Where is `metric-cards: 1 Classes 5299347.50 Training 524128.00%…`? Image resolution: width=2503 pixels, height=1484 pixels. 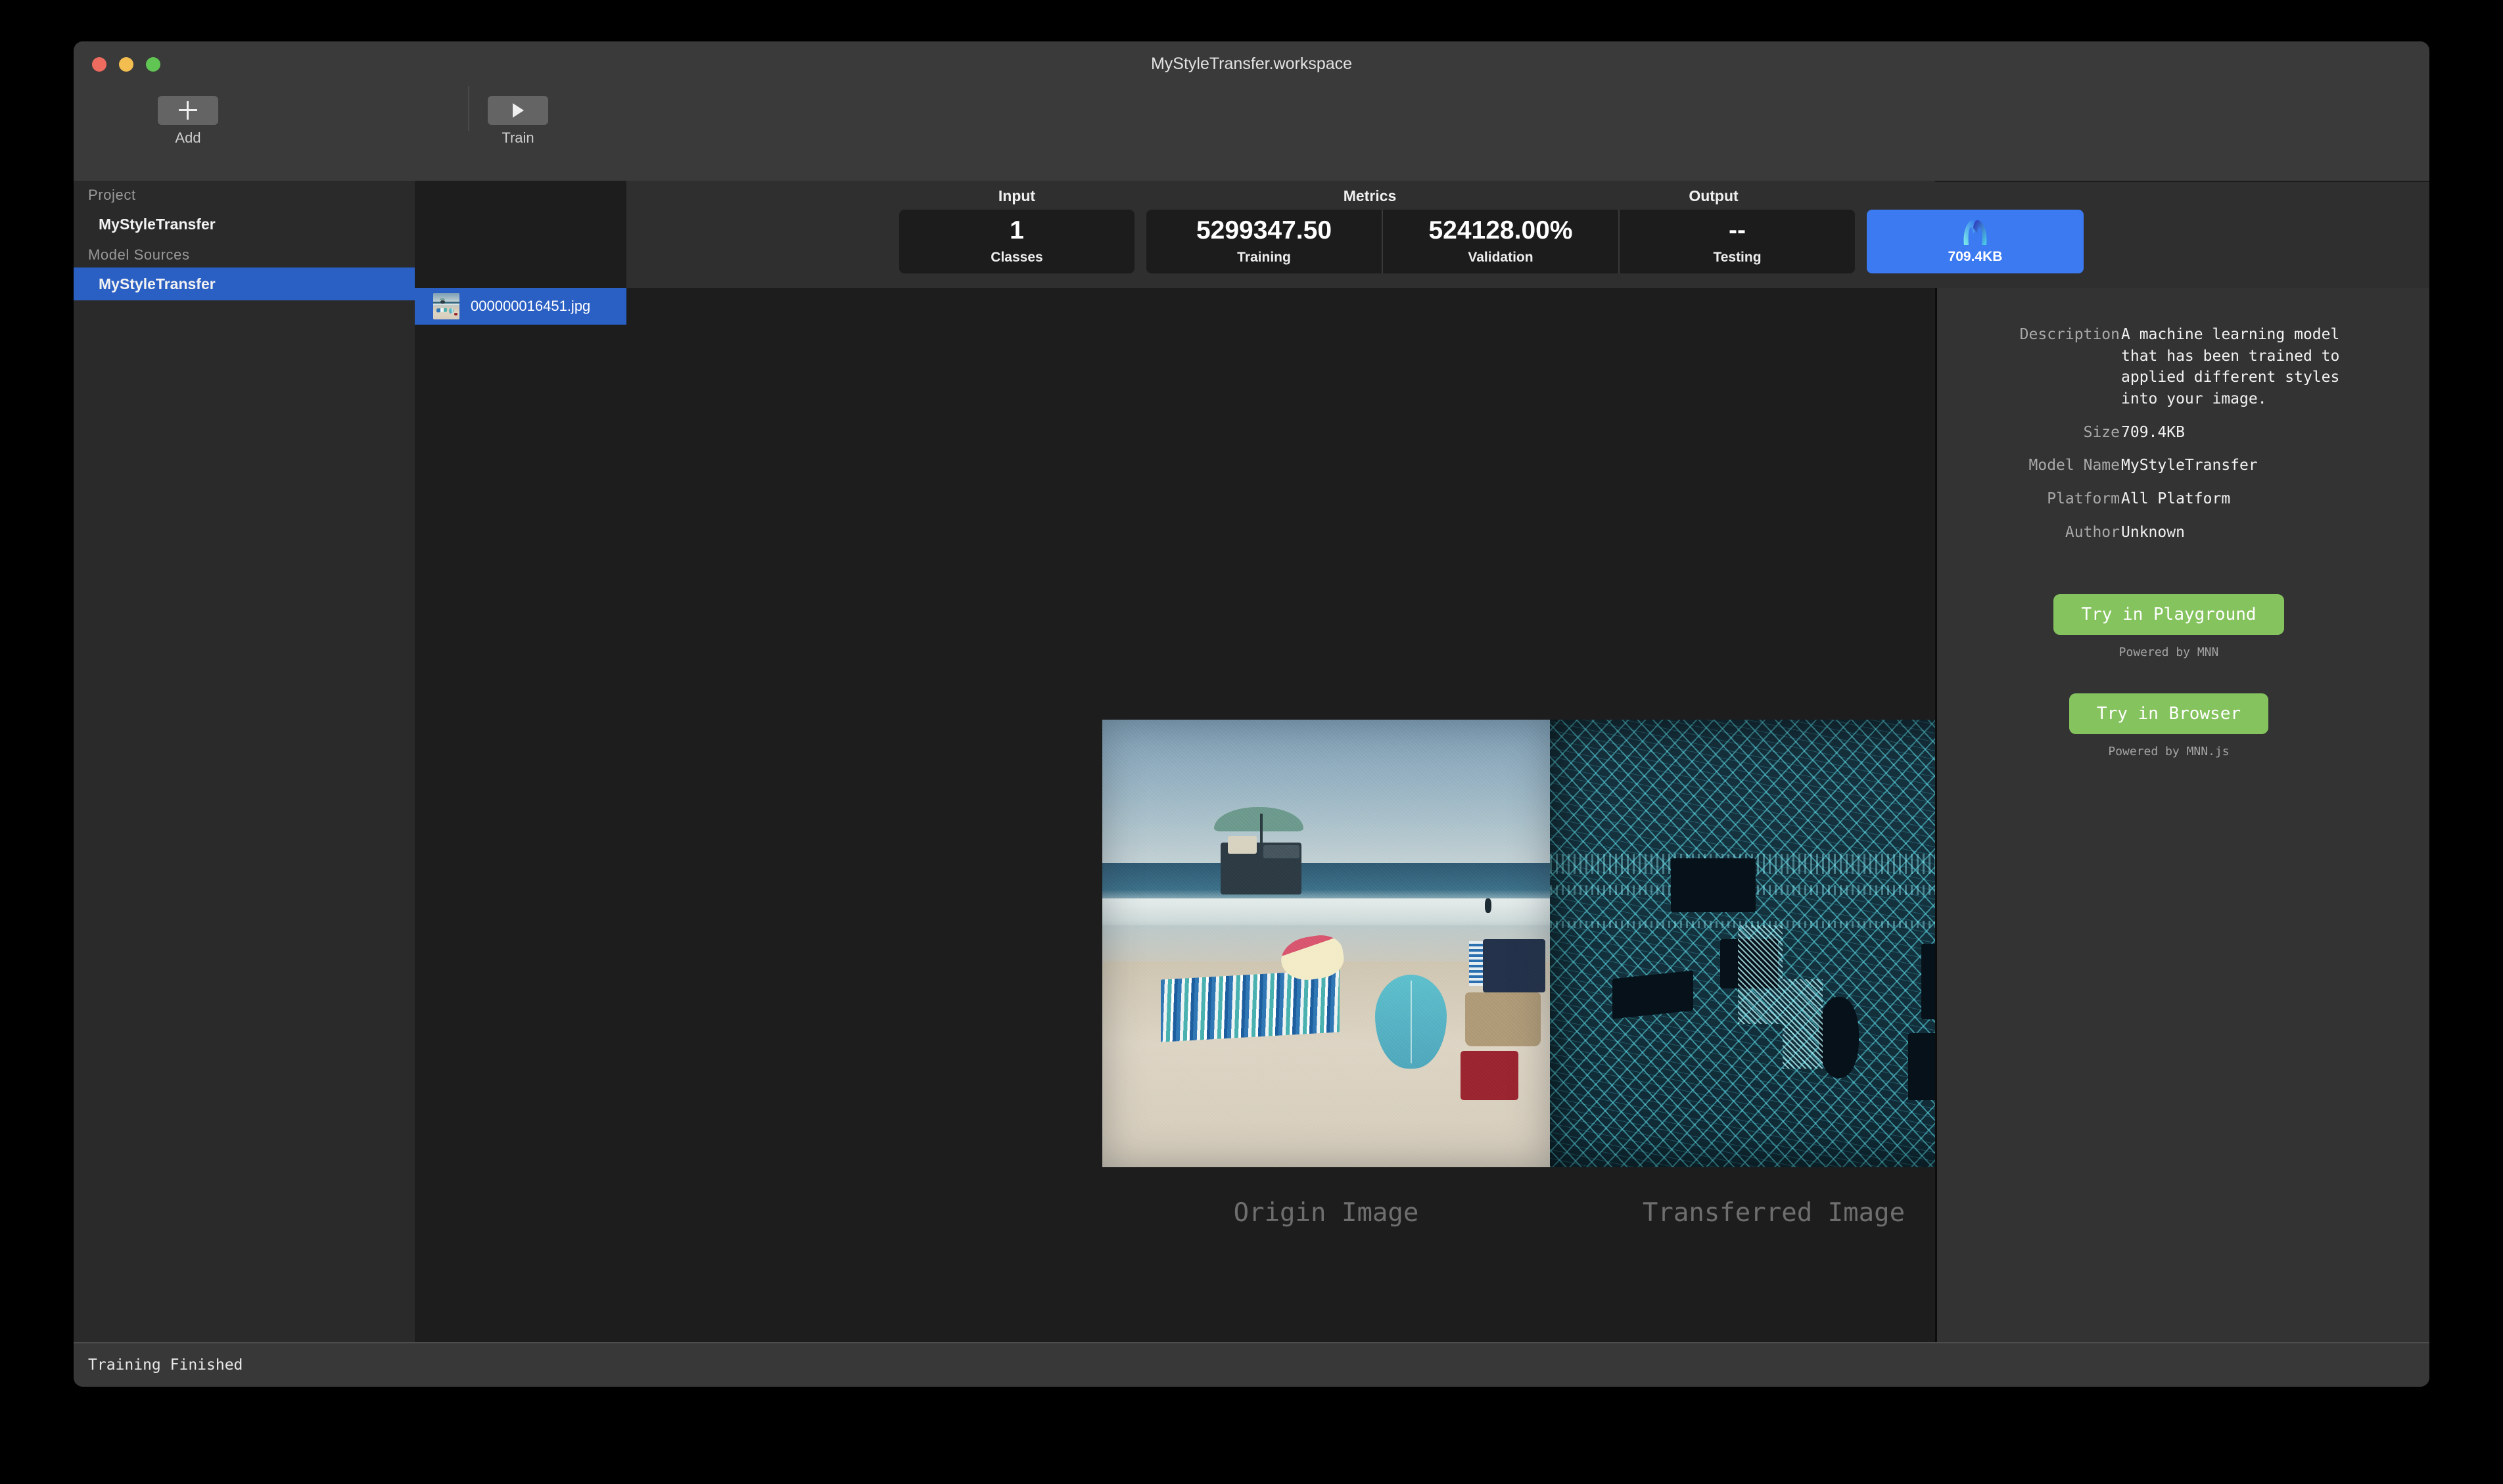 metric-cards: 1 Classes 5299347.50 Training 524128.00%… is located at coordinates (1491, 241).